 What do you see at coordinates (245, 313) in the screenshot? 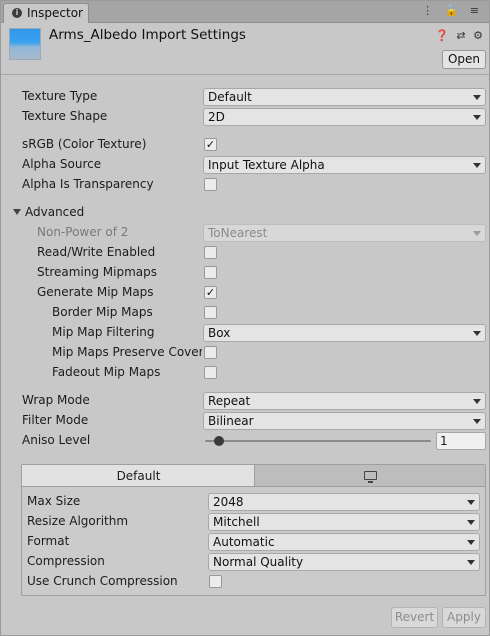
I see `row-border-mips: Border Mip Maps` at bounding box center [245, 313].